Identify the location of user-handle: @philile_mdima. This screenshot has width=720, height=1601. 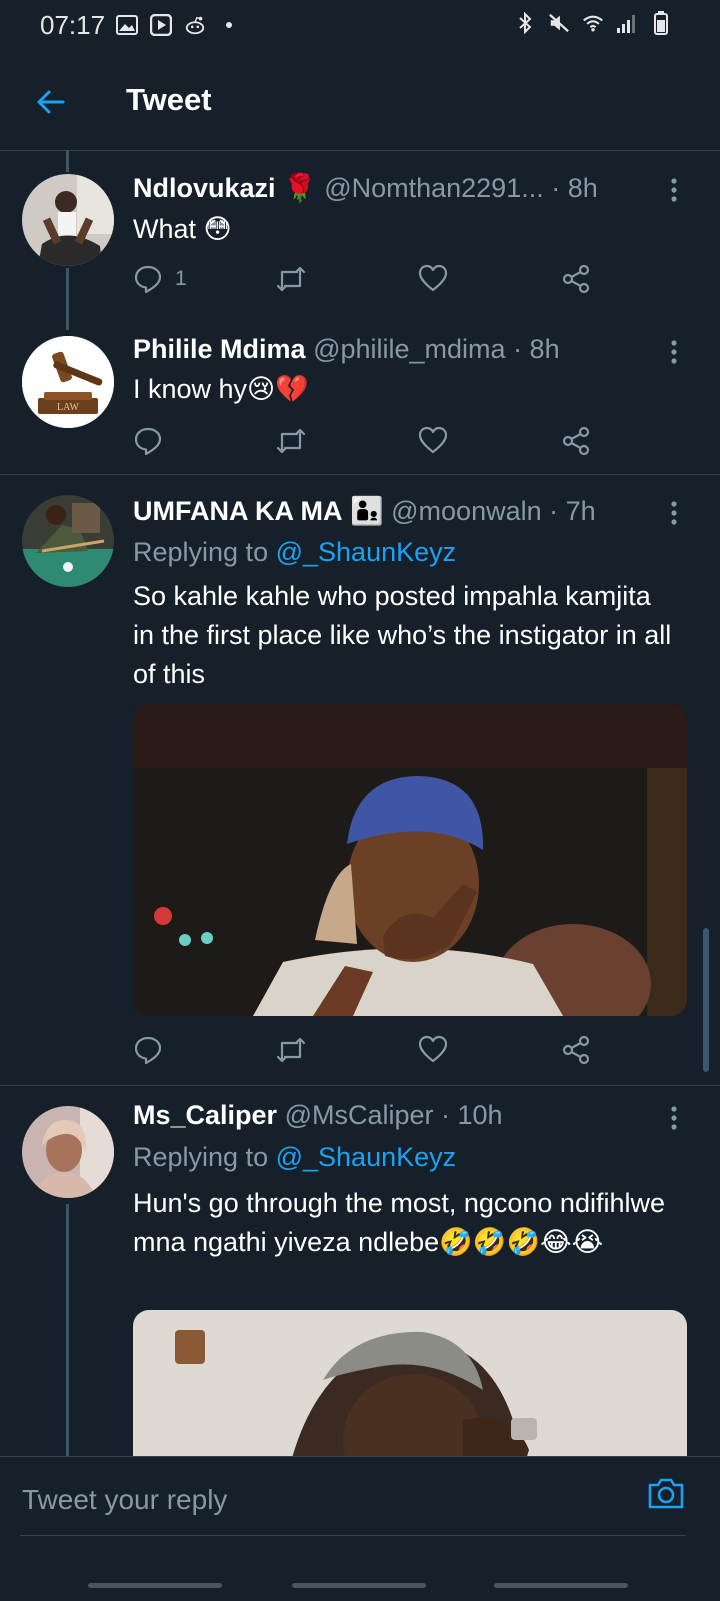
(409, 349).